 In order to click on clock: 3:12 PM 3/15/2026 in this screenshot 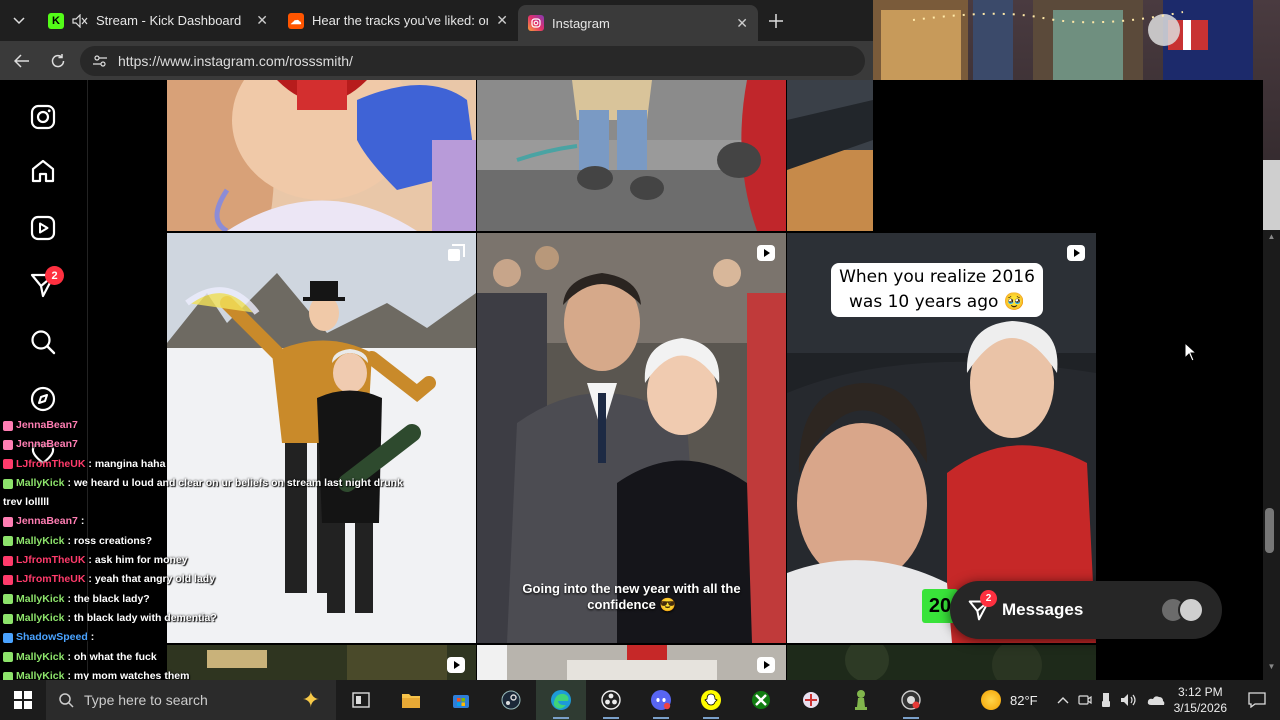, I will do `click(1200, 700)`.